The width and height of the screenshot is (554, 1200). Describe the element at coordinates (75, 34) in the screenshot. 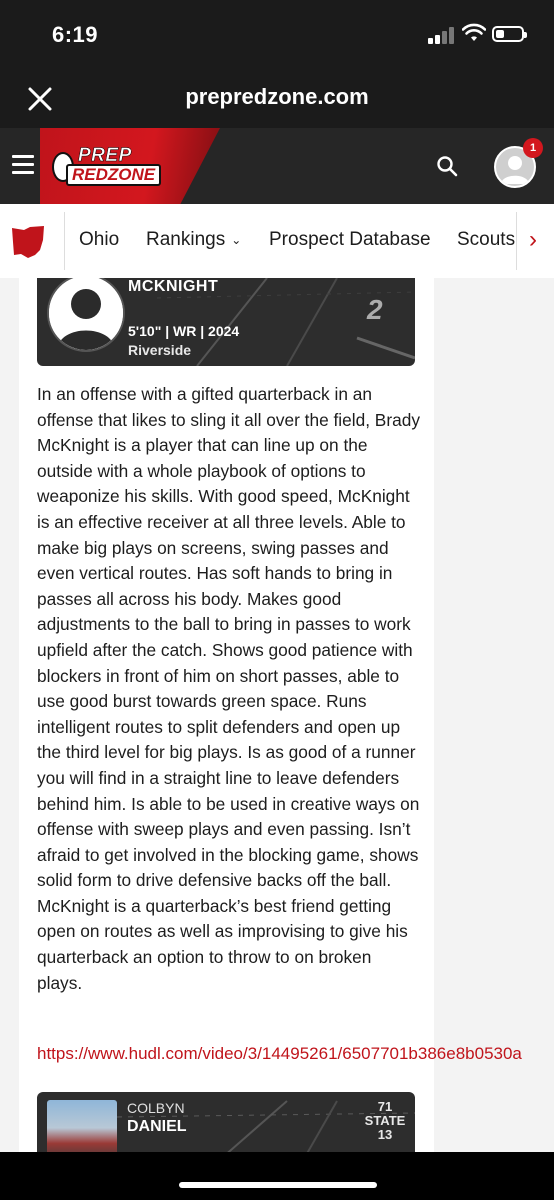

I see `status-time: 6:19` at that location.